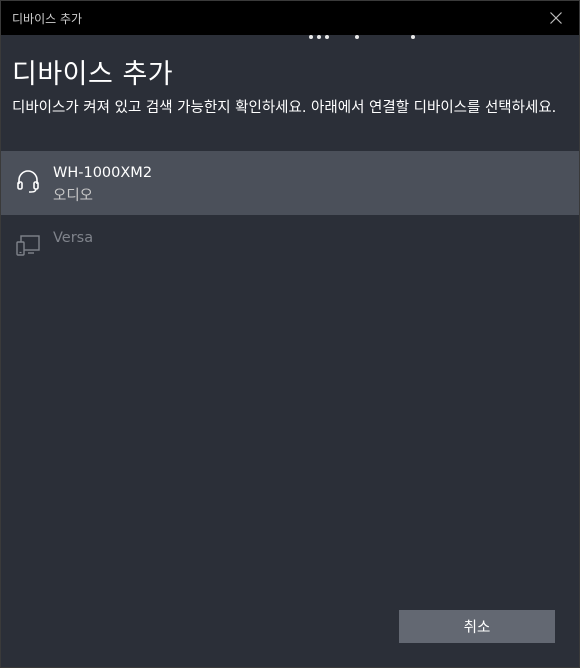 The height and width of the screenshot is (668, 580). I want to click on close-icon, so click(556, 18).